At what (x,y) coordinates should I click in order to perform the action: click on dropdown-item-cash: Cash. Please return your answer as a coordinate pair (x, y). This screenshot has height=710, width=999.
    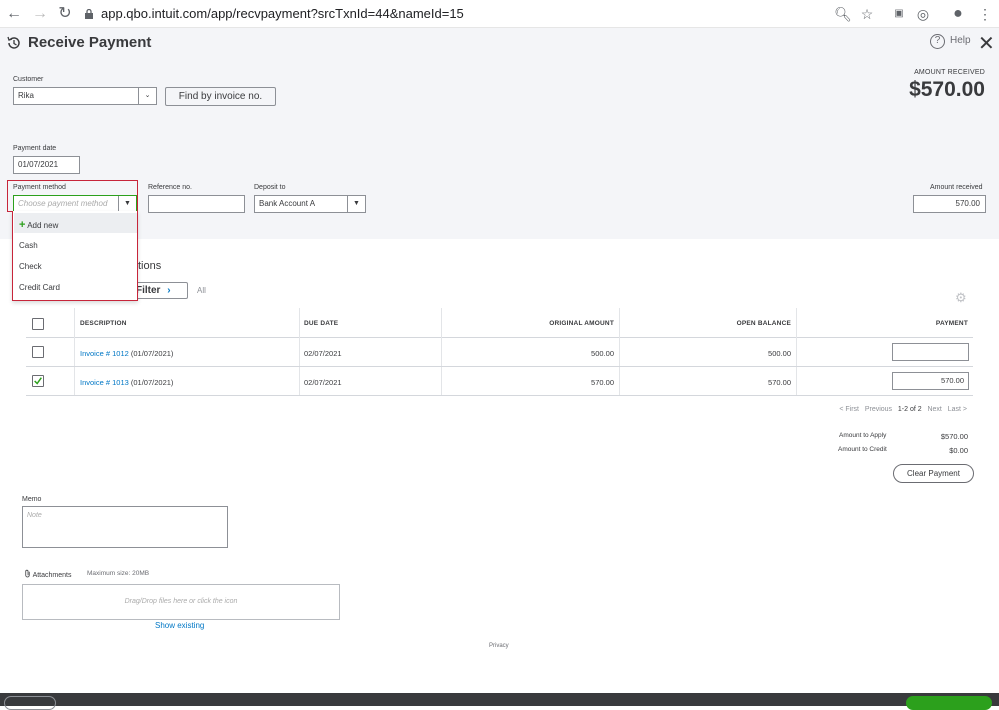
    Looking at the image, I should click on (28, 245).